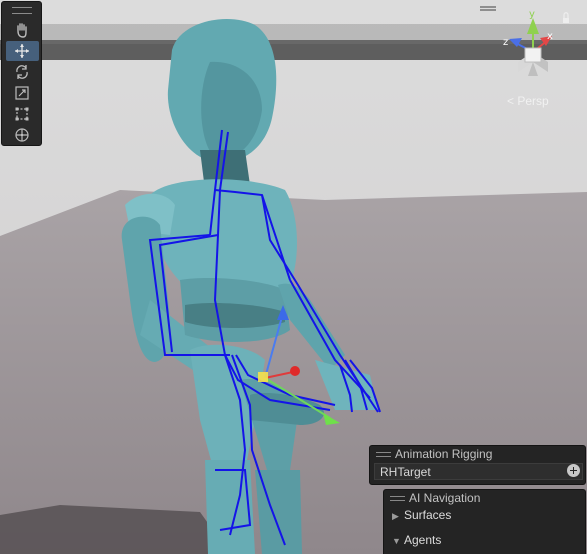  I want to click on gizmo-z-label: z, so click(505, 42).